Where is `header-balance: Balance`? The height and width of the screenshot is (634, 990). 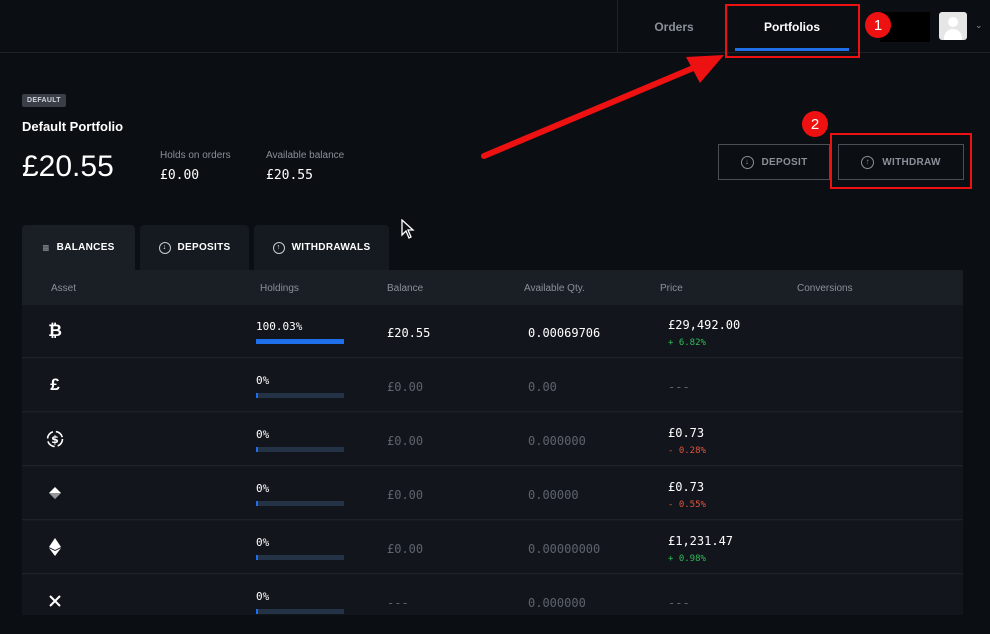
header-balance: Balance is located at coordinates (405, 288).